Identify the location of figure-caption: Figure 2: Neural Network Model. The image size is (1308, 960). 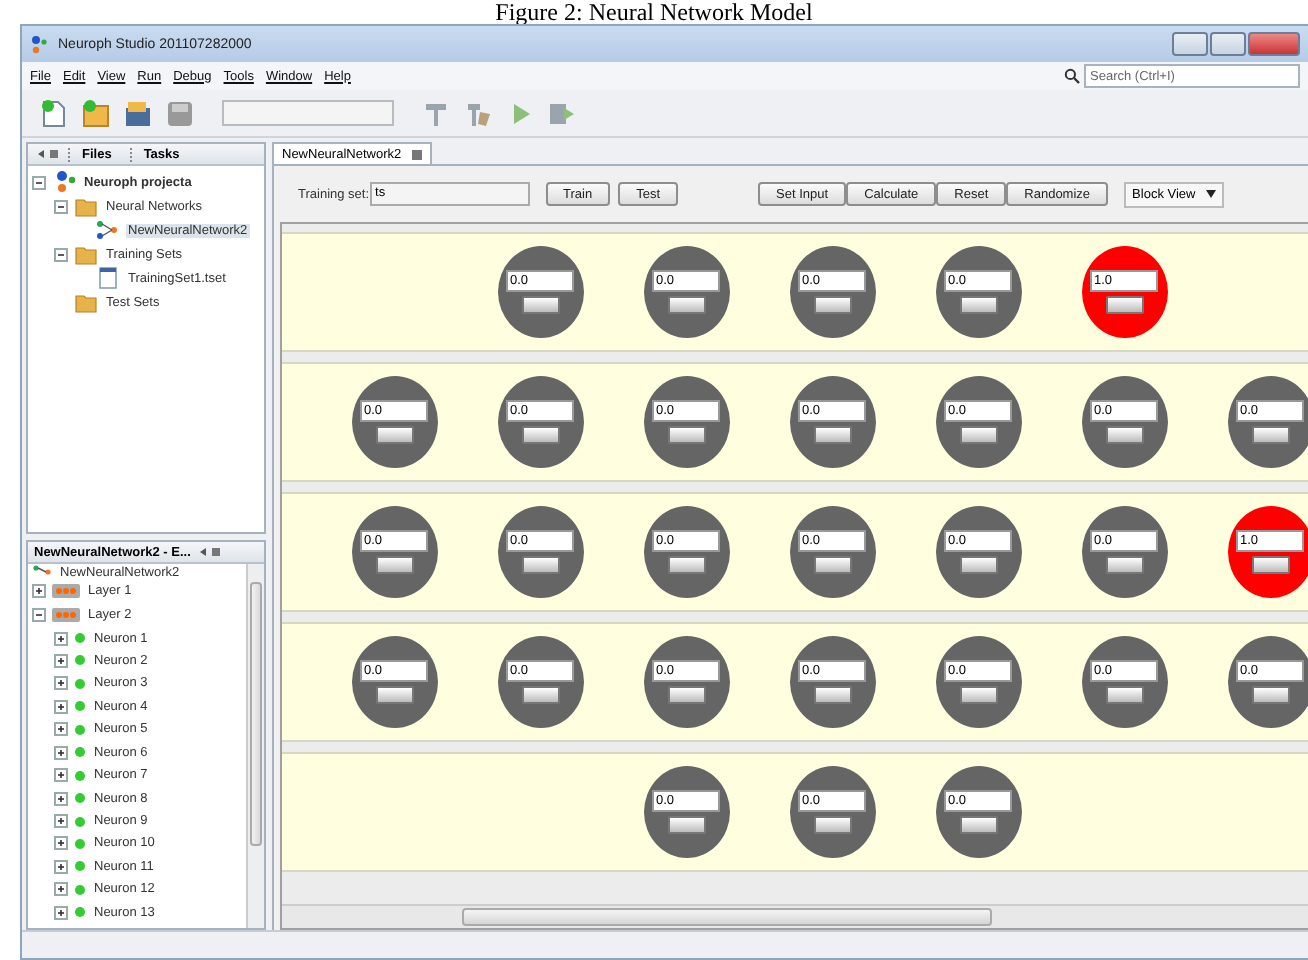
(654, 12).